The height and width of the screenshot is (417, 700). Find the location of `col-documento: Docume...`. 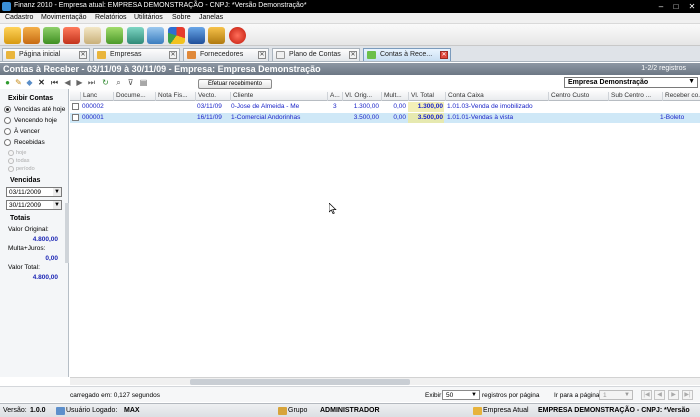

col-documento: Docume... is located at coordinates (133, 96).